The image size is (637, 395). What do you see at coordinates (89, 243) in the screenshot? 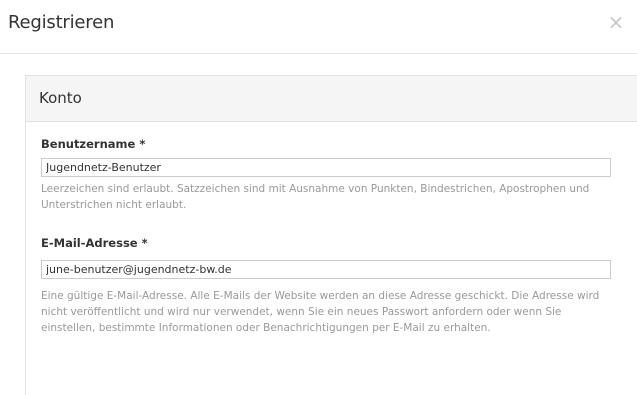
I see `email-label-text: E-Mail-Adresse` at bounding box center [89, 243].